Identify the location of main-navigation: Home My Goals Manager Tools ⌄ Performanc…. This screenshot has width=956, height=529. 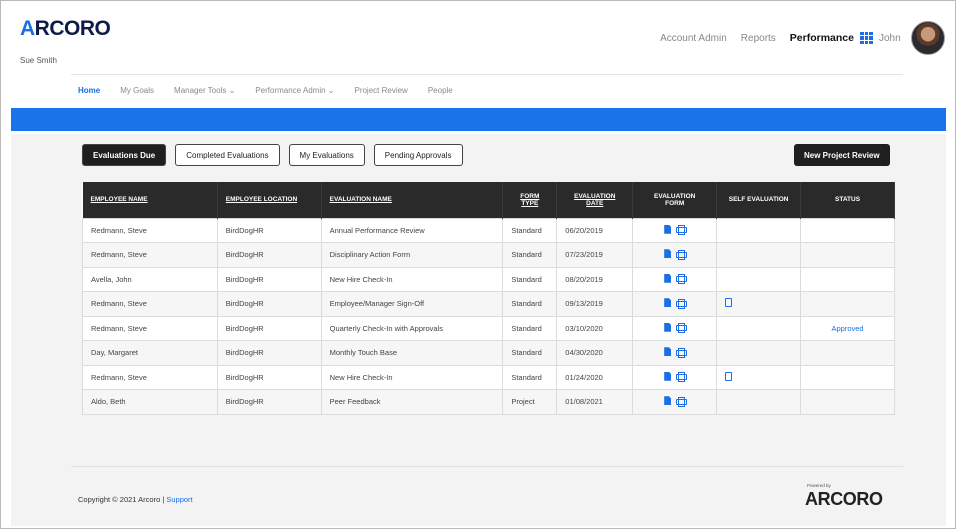
(265, 90).